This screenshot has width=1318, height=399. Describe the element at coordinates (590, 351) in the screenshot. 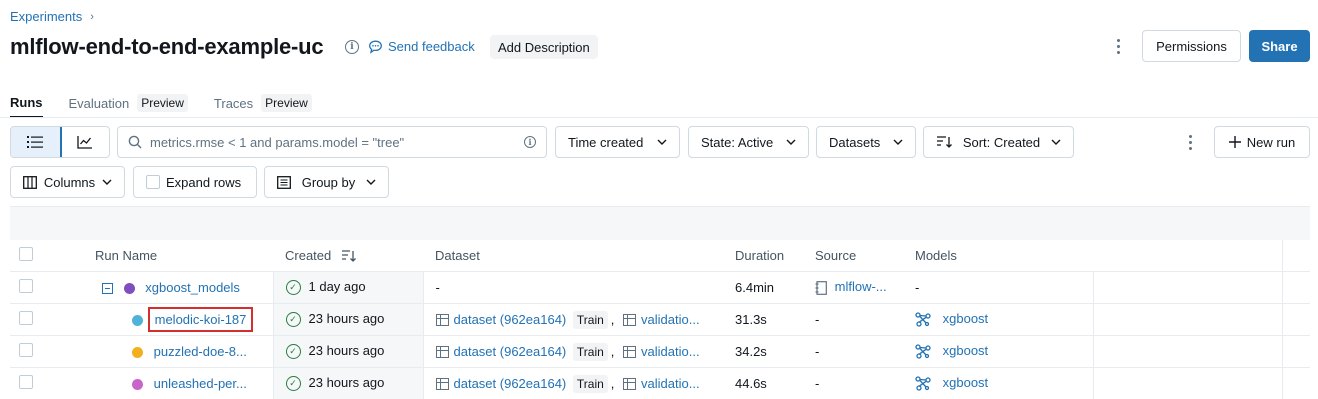

I see `dataset-tag: Train` at that location.